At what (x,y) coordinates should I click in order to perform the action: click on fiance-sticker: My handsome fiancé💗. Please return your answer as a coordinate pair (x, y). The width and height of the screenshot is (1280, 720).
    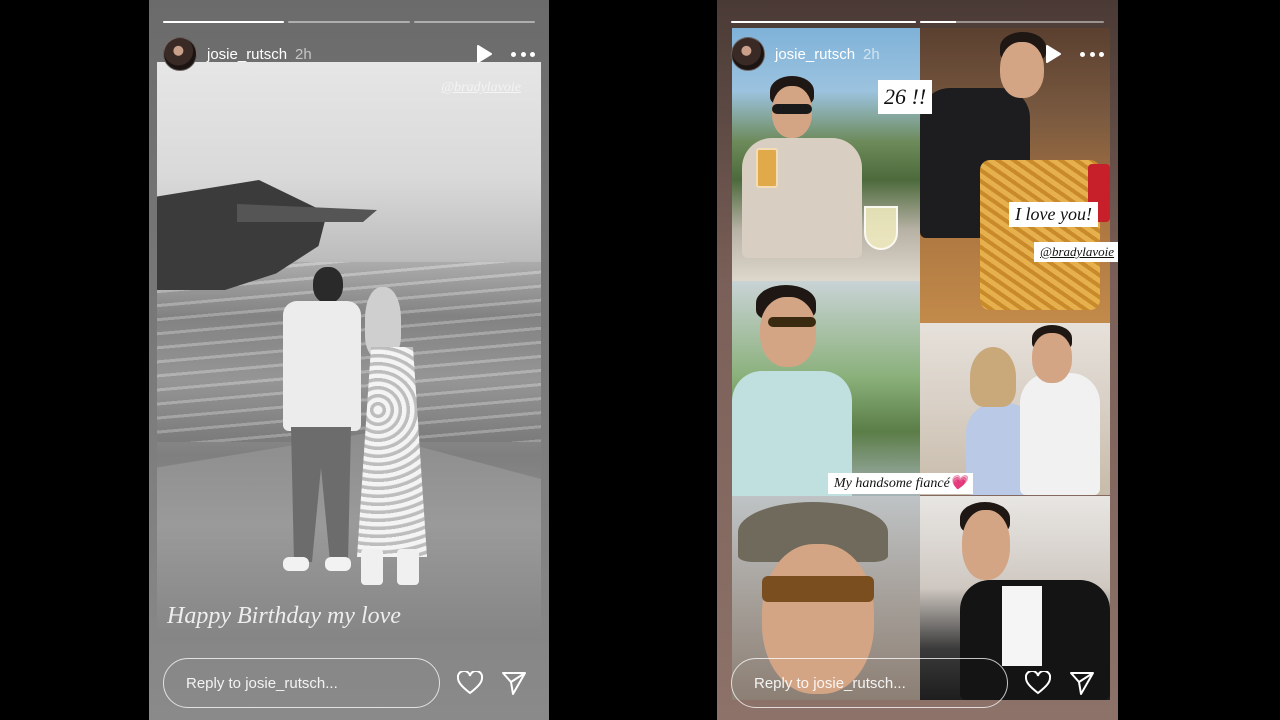
    Looking at the image, I should click on (901, 483).